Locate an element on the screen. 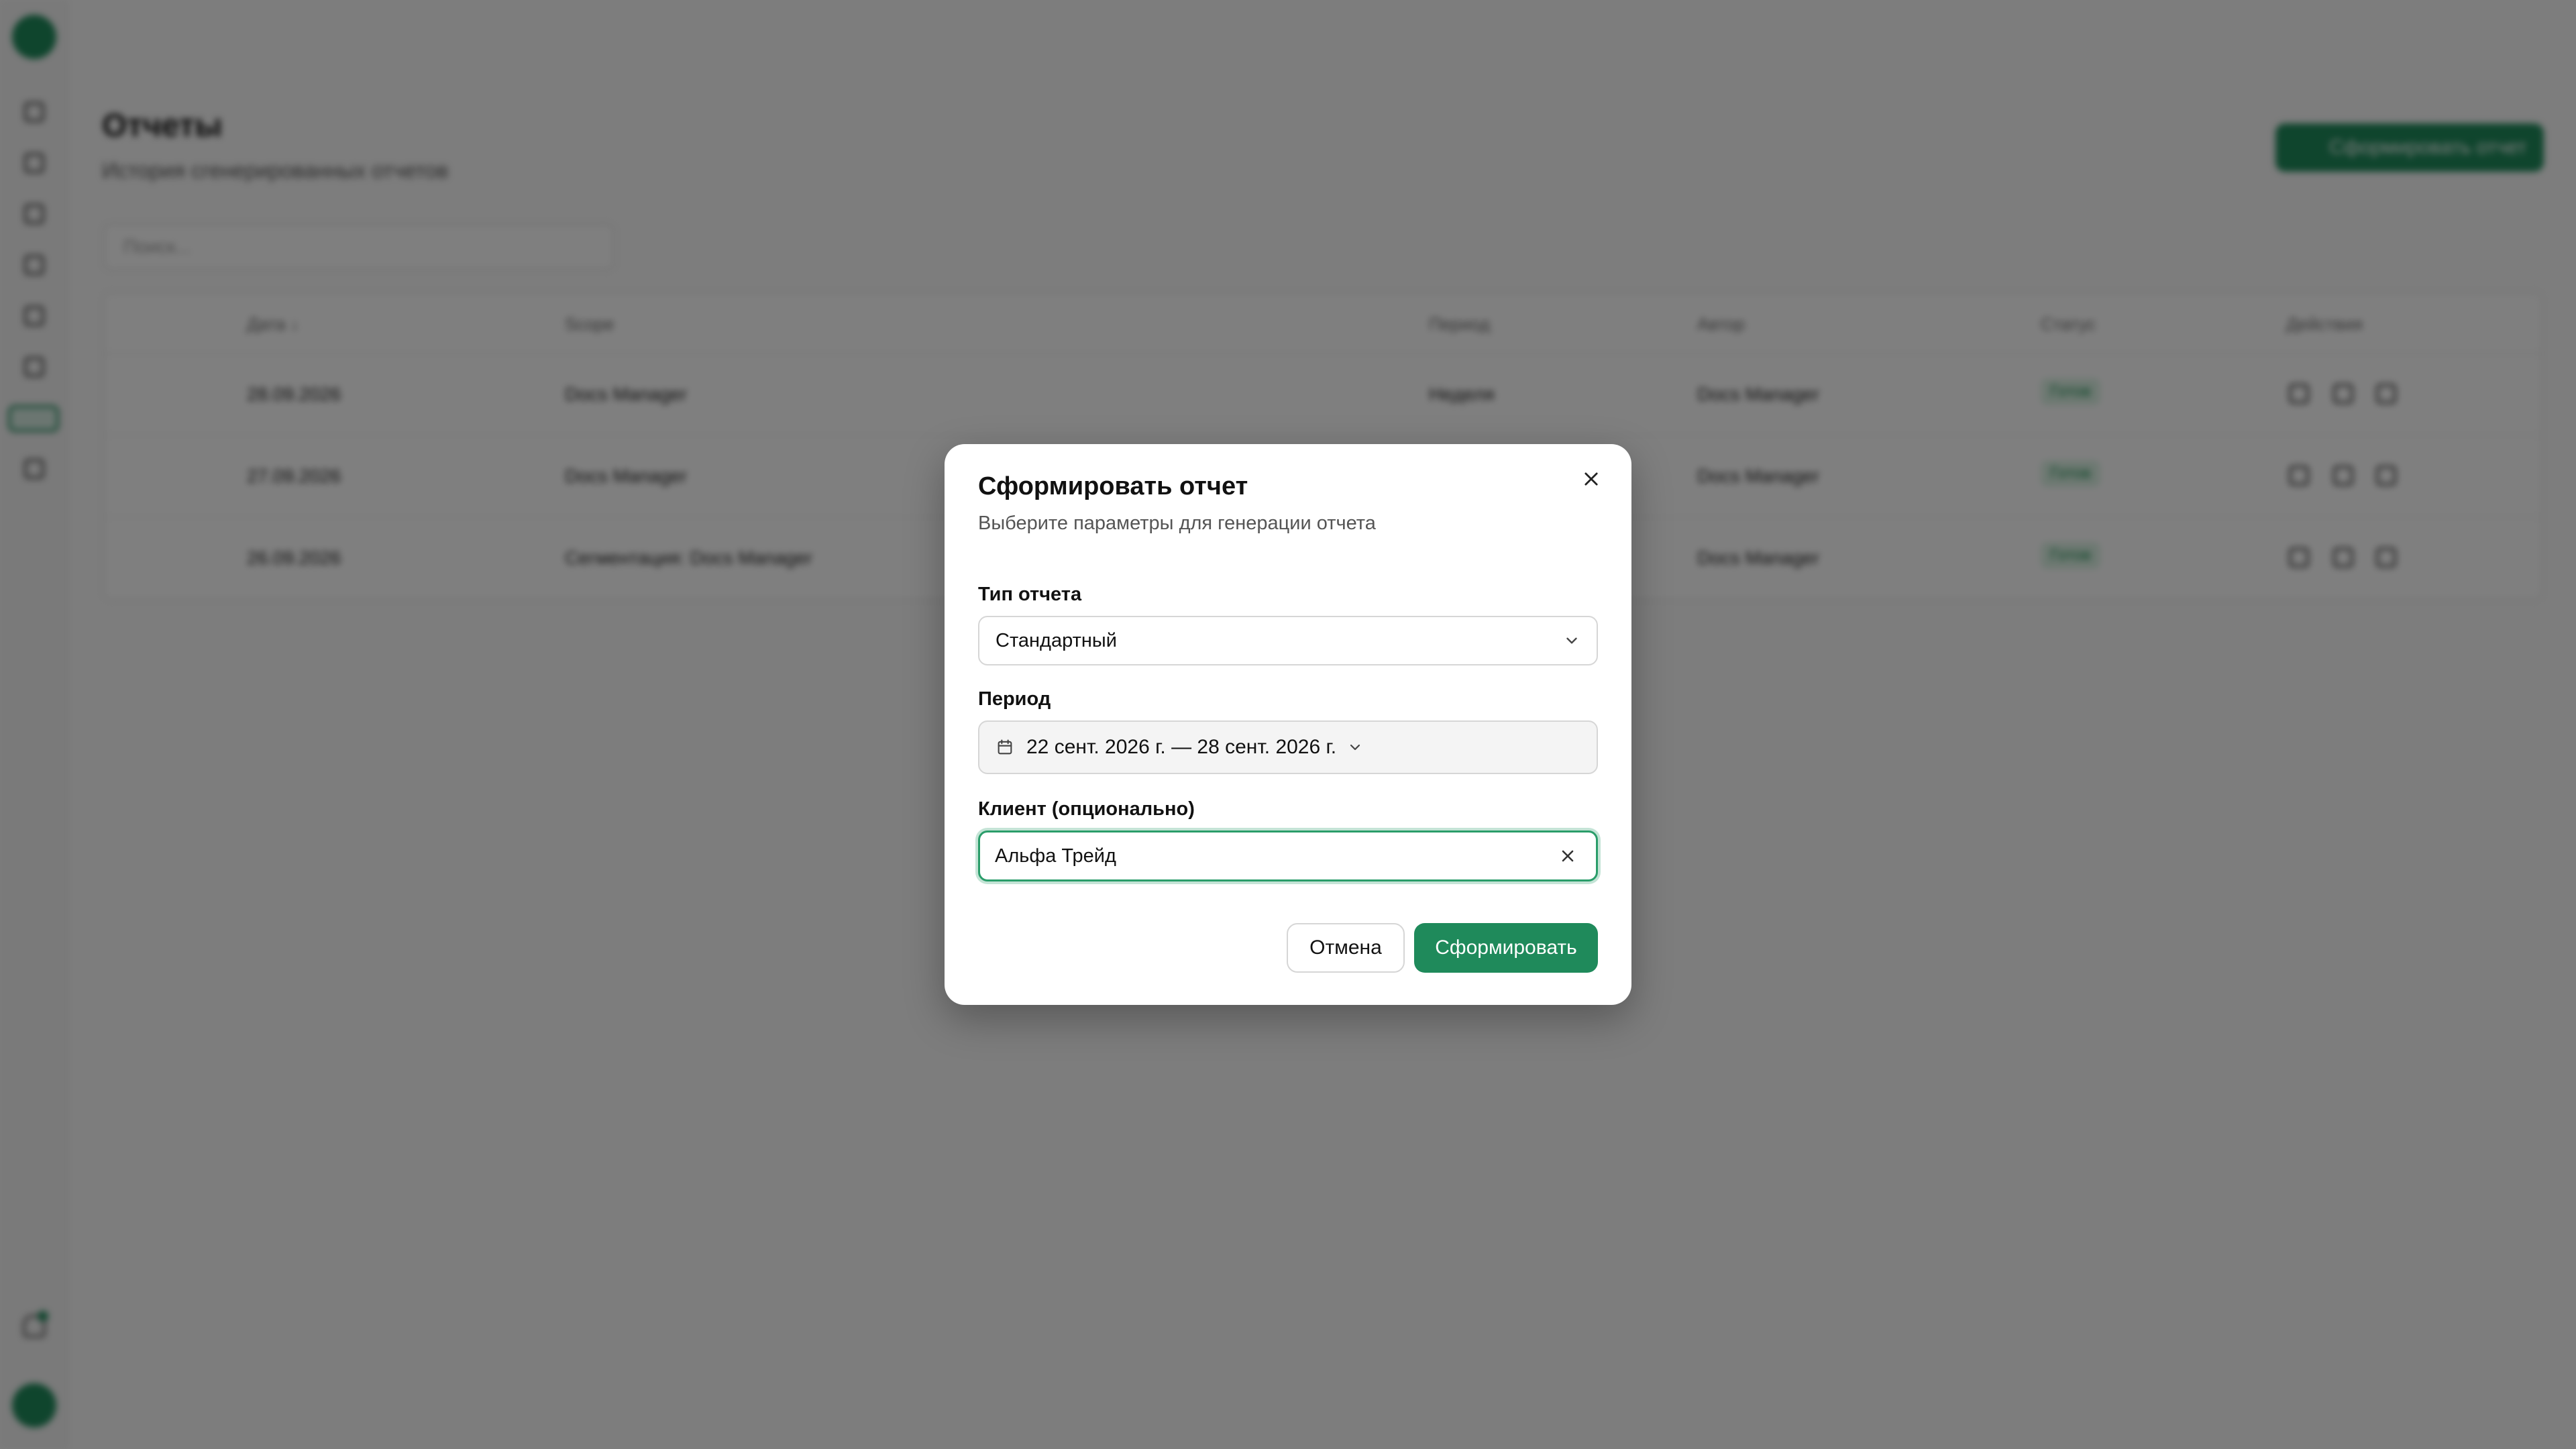 Image resolution: width=2576 pixels, height=1449 pixels. period-value: 22 сент. 2026 г. — 28 сент. 2026 г. is located at coordinates (1181, 747).